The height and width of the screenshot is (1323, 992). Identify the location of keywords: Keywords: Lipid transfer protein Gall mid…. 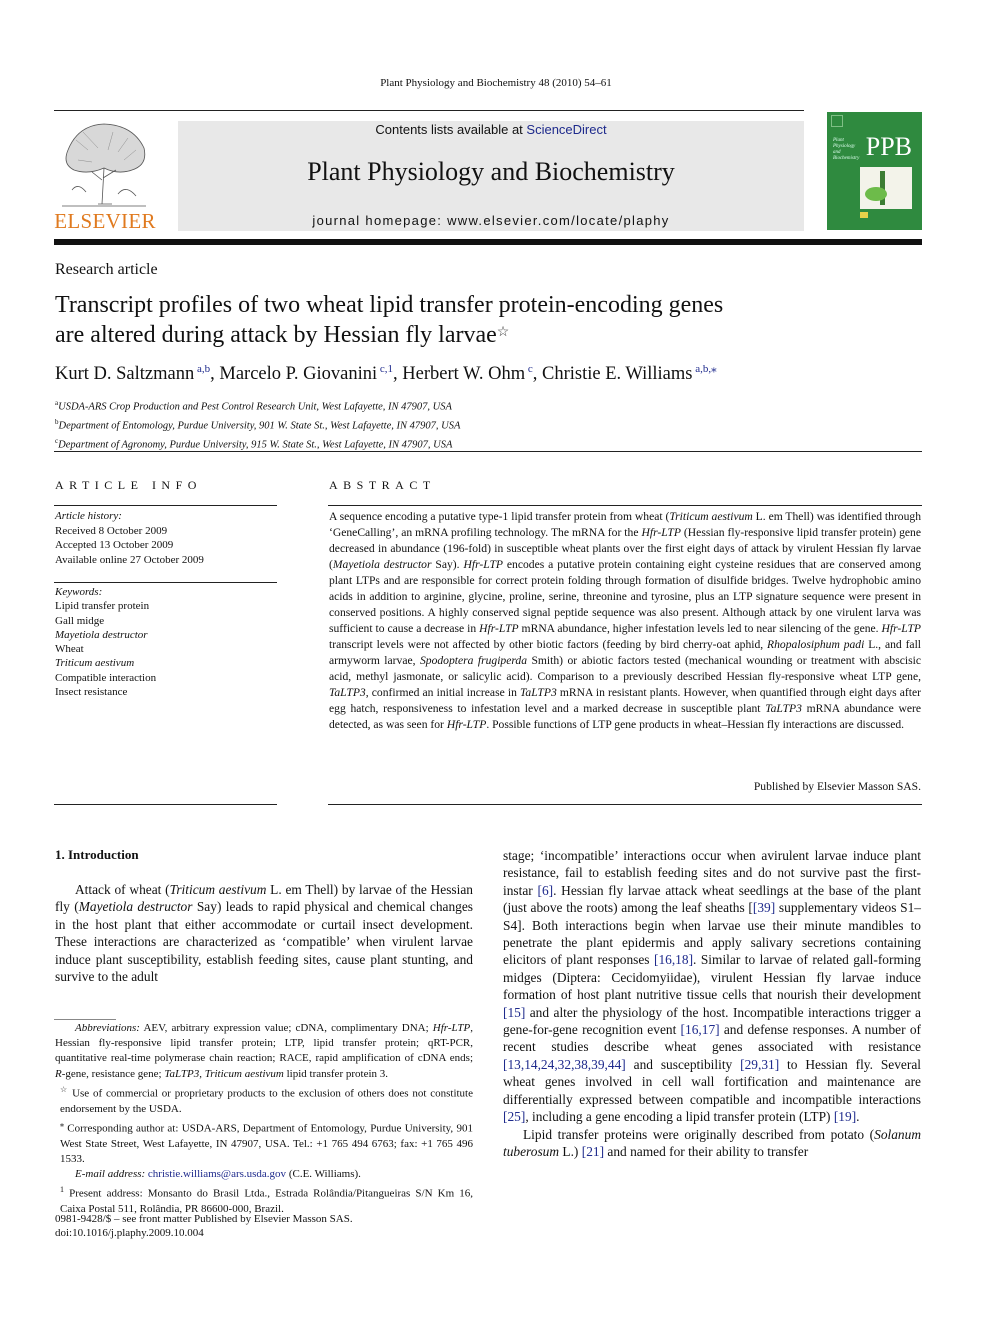
(105, 642).